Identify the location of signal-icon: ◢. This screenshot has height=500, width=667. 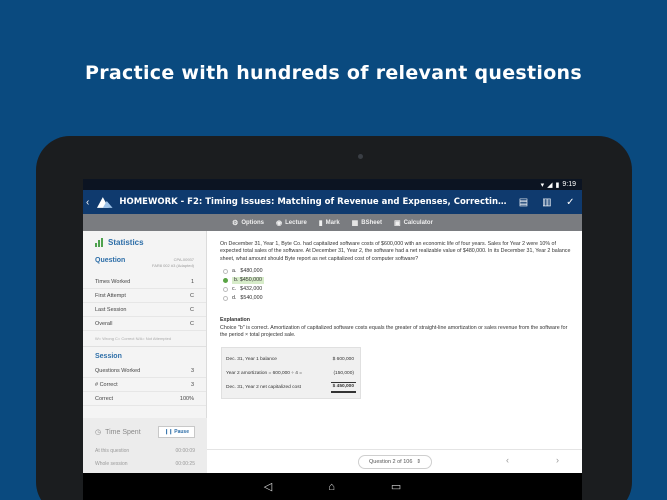
(550, 185).